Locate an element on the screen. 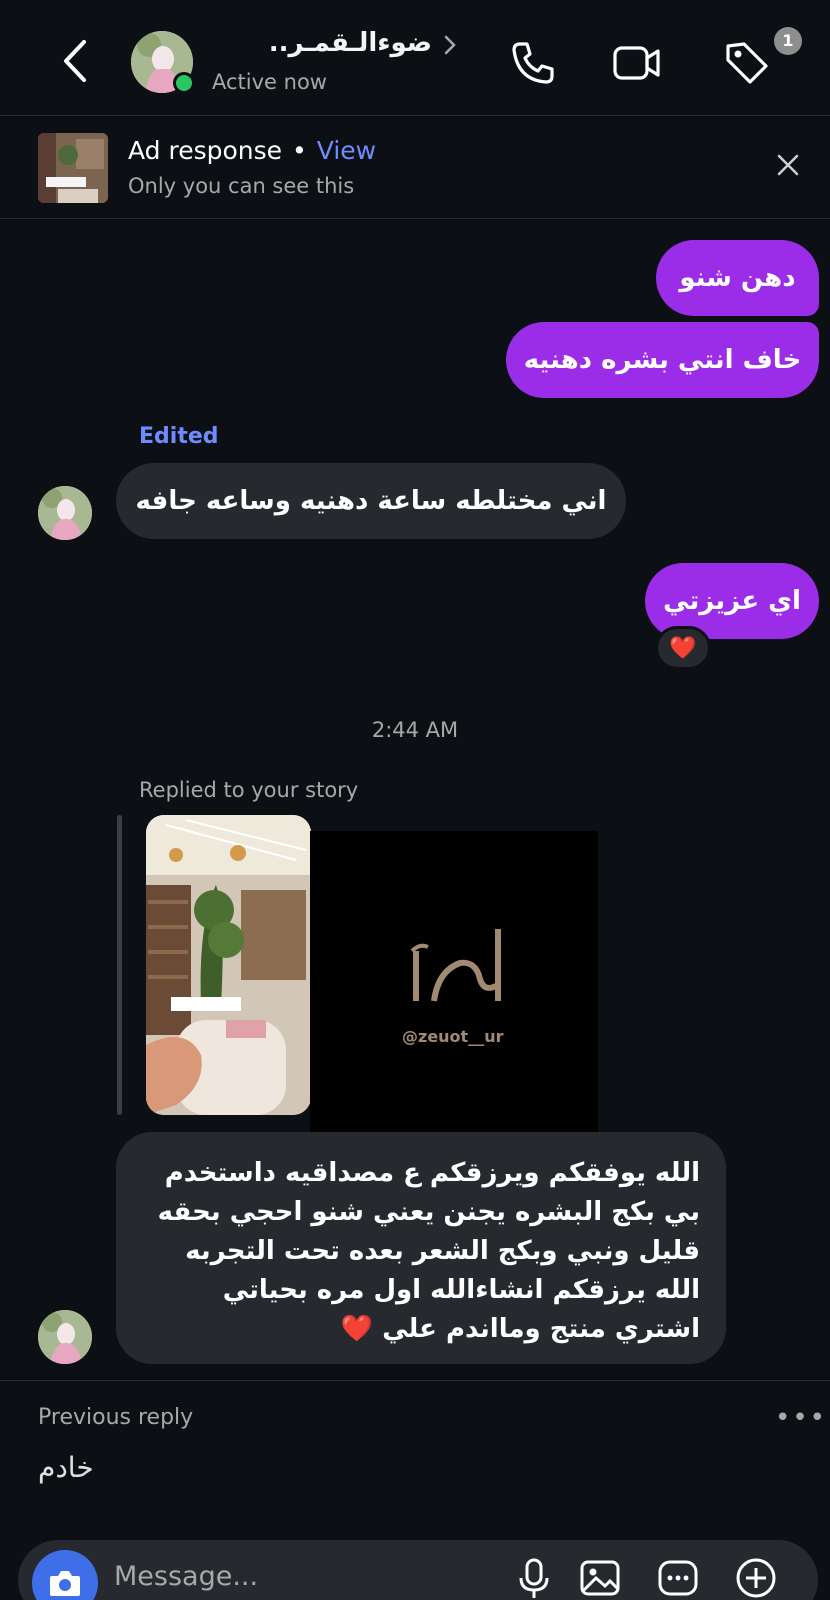 Image resolution: width=830 pixels, height=1600 pixels. previous-reply-panel: Previous reply ••• خادم is located at coordinates (415, 1447).